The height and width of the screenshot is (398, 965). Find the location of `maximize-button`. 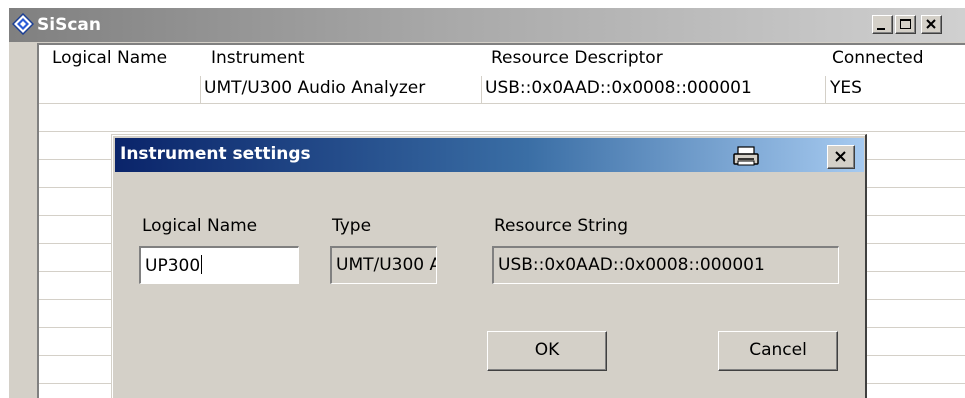

maximize-button is located at coordinates (905, 24).